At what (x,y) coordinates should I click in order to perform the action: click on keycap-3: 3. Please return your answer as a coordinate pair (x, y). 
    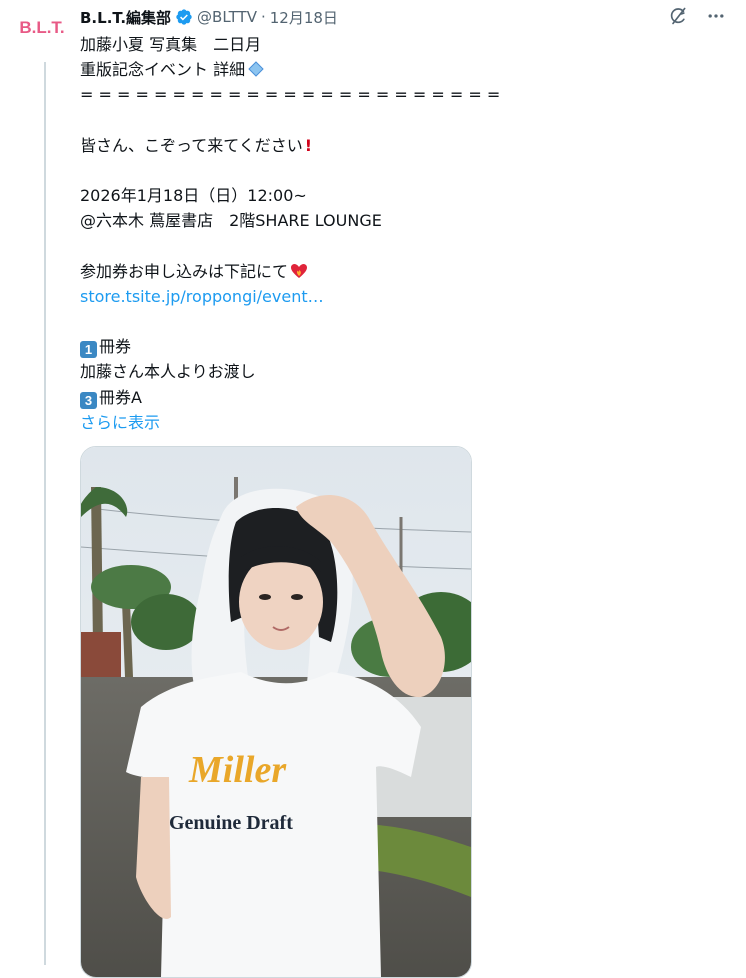
    Looking at the image, I should click on (88, 400).